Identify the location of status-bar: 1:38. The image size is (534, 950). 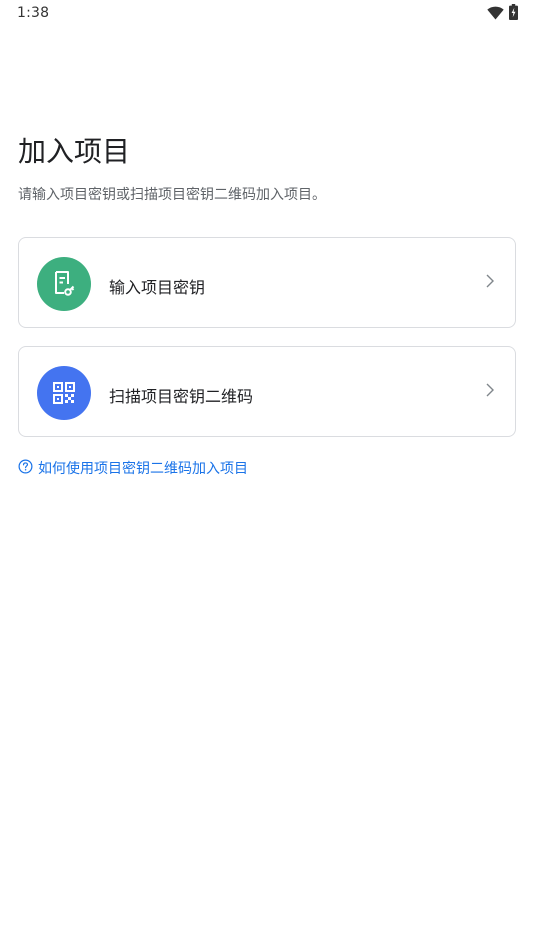
(267, 14).